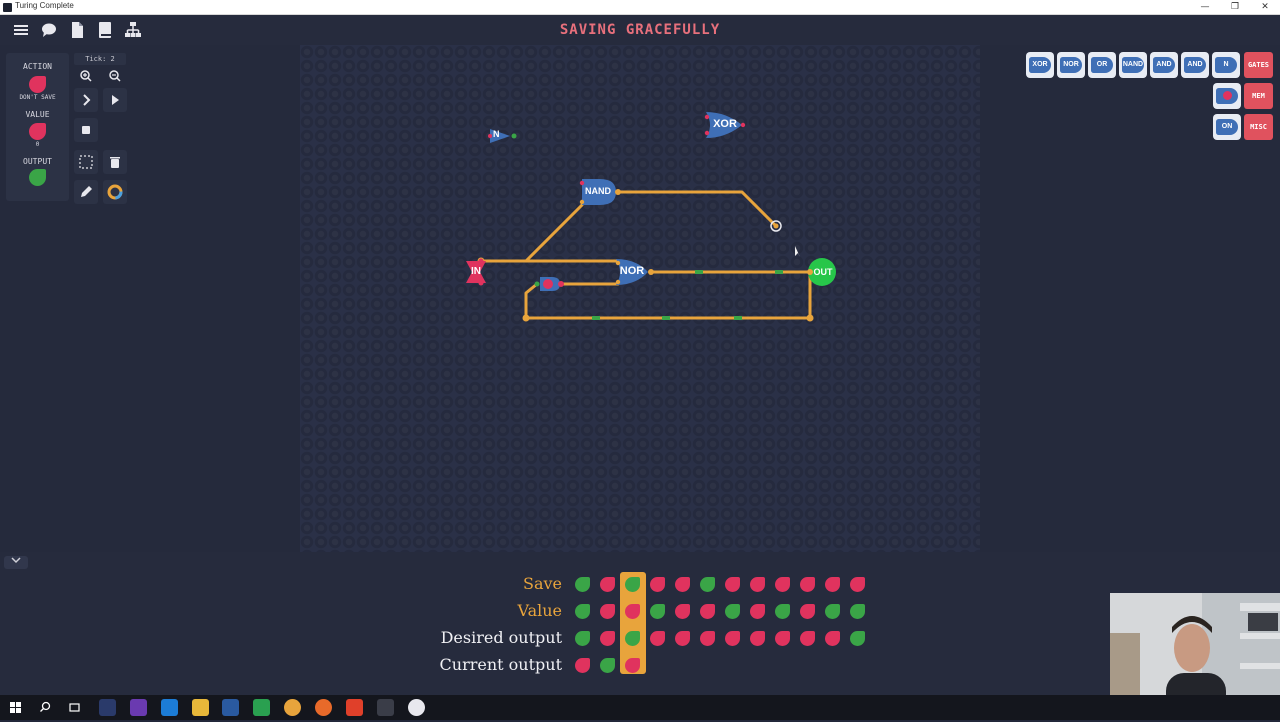  Describe the element at coordinates (74, 707) in the screenshot. I see `task-view-icon` at that location.